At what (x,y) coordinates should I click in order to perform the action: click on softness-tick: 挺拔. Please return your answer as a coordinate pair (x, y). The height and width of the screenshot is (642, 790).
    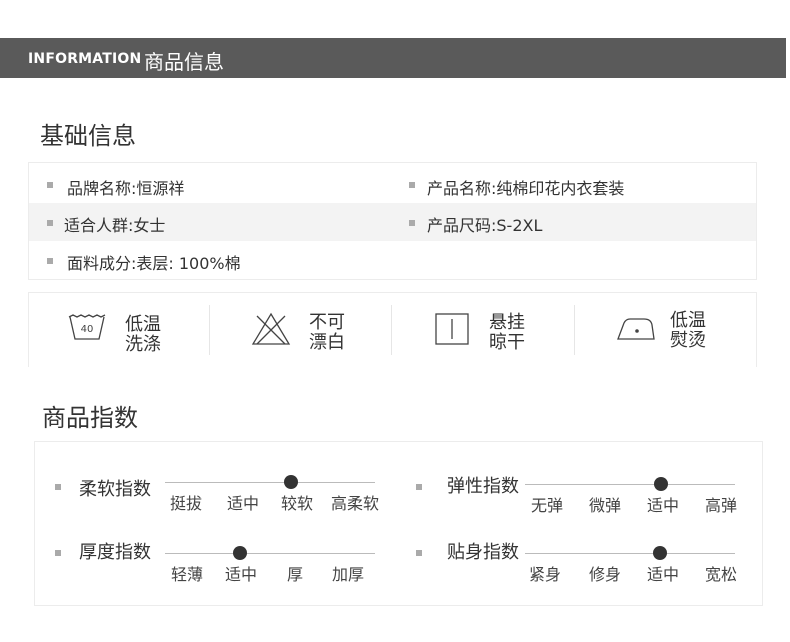
    Looking at the image, I should click on (186, 503).